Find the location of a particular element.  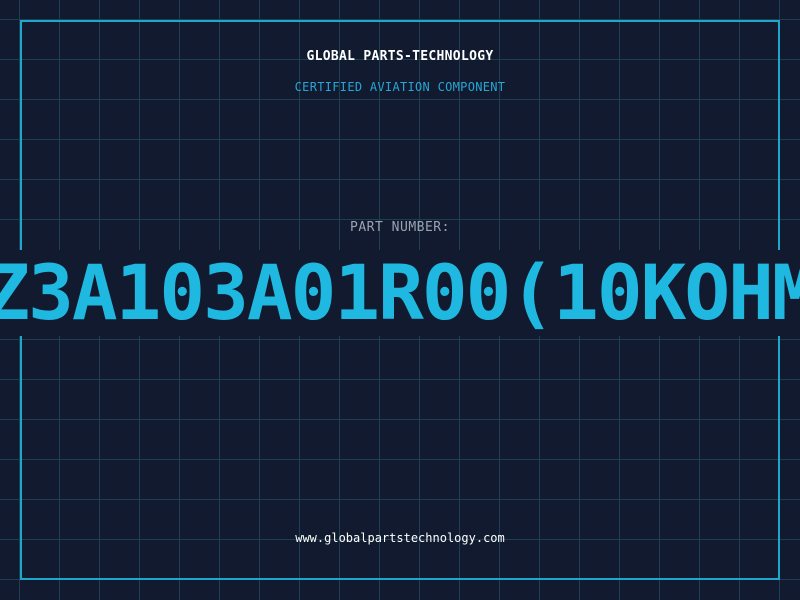

part-number-value: VZ3A103A01R00(10KOHM) is located at coordinates (400, 293).